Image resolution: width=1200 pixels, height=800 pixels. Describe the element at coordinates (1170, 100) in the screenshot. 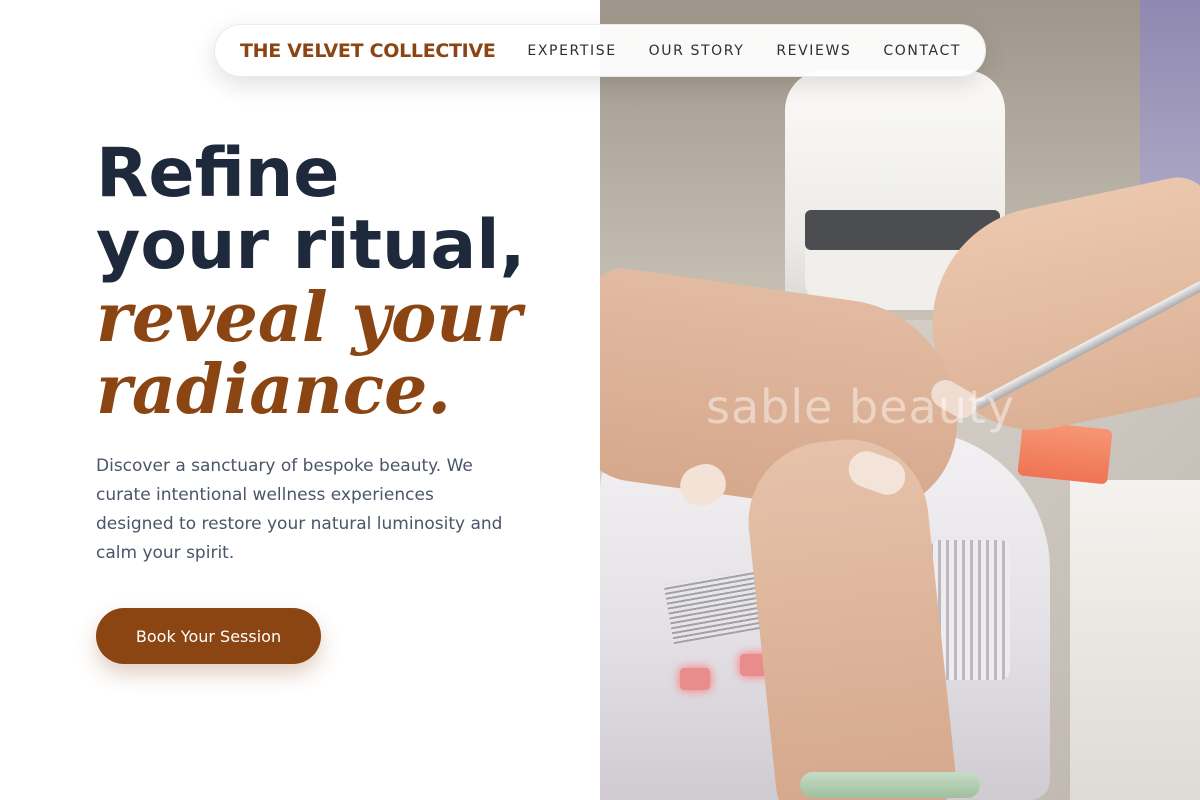

I see `photo-violet-accent` at that location.